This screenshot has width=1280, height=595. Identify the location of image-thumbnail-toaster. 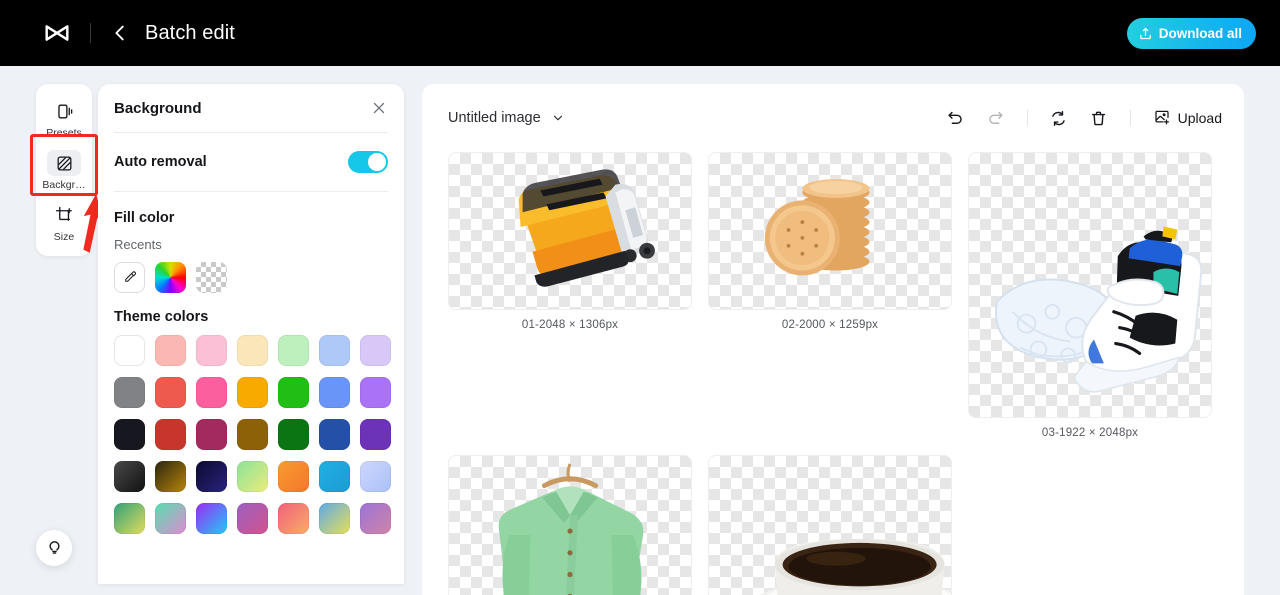
(570, 231).